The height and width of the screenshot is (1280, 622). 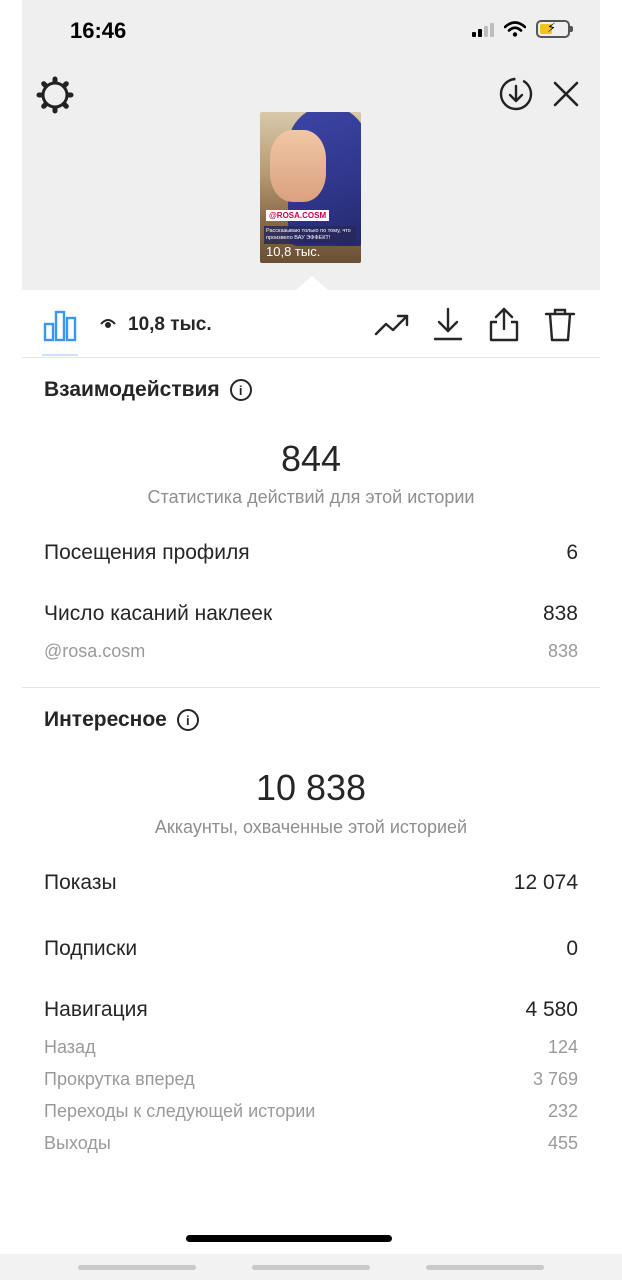 What do you see at coordinates (562, 1111) in the screenshot?
I see `metric-sub-value: 232` at bounding box center [562, 1111].